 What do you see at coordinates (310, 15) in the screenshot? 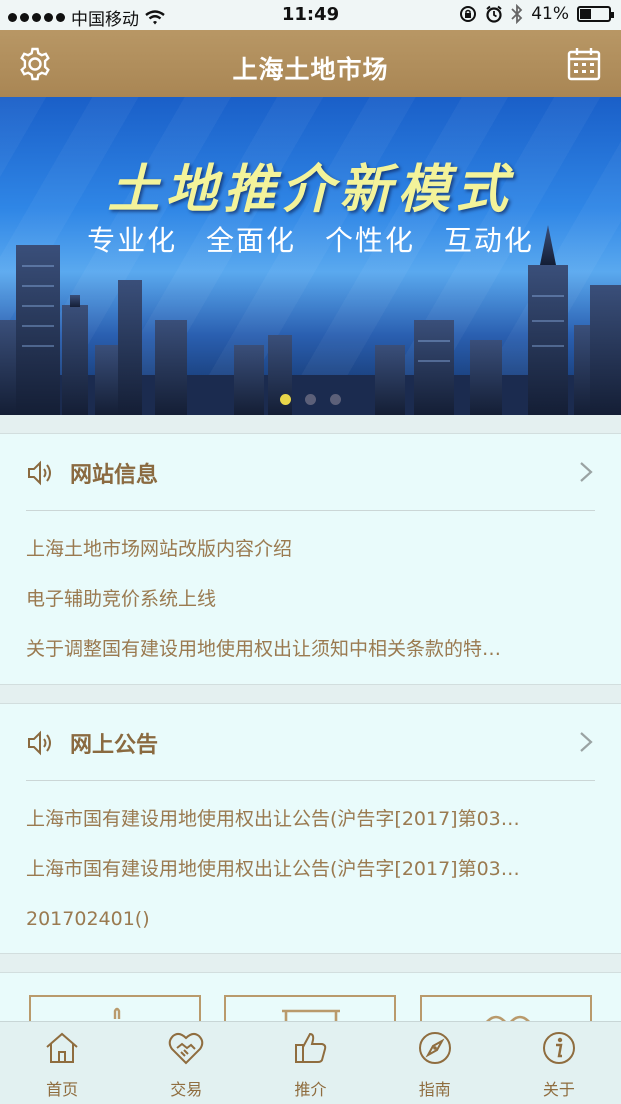
I see `status-bar: 中国移动 11:49 41%` at bounding box center [310, 15].